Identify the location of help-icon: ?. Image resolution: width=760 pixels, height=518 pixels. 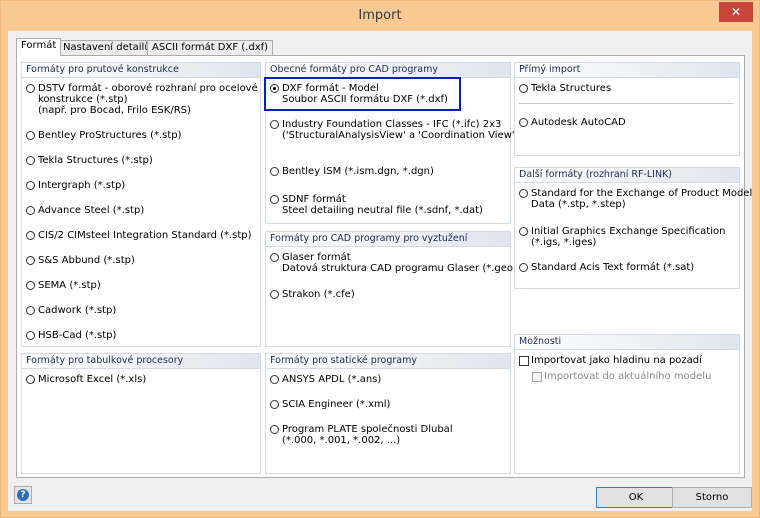
(23, 495).